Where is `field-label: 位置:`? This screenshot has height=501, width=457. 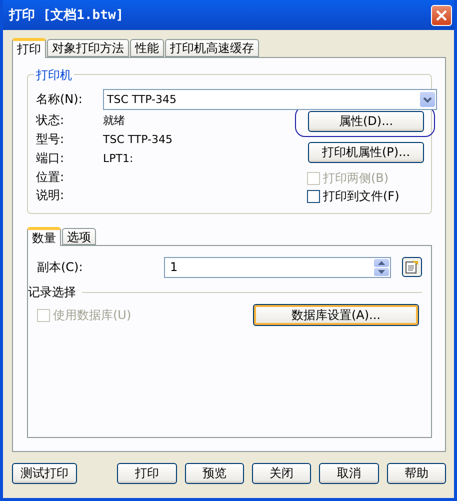
field-label: 位置: is located at coordinates (51, 177).